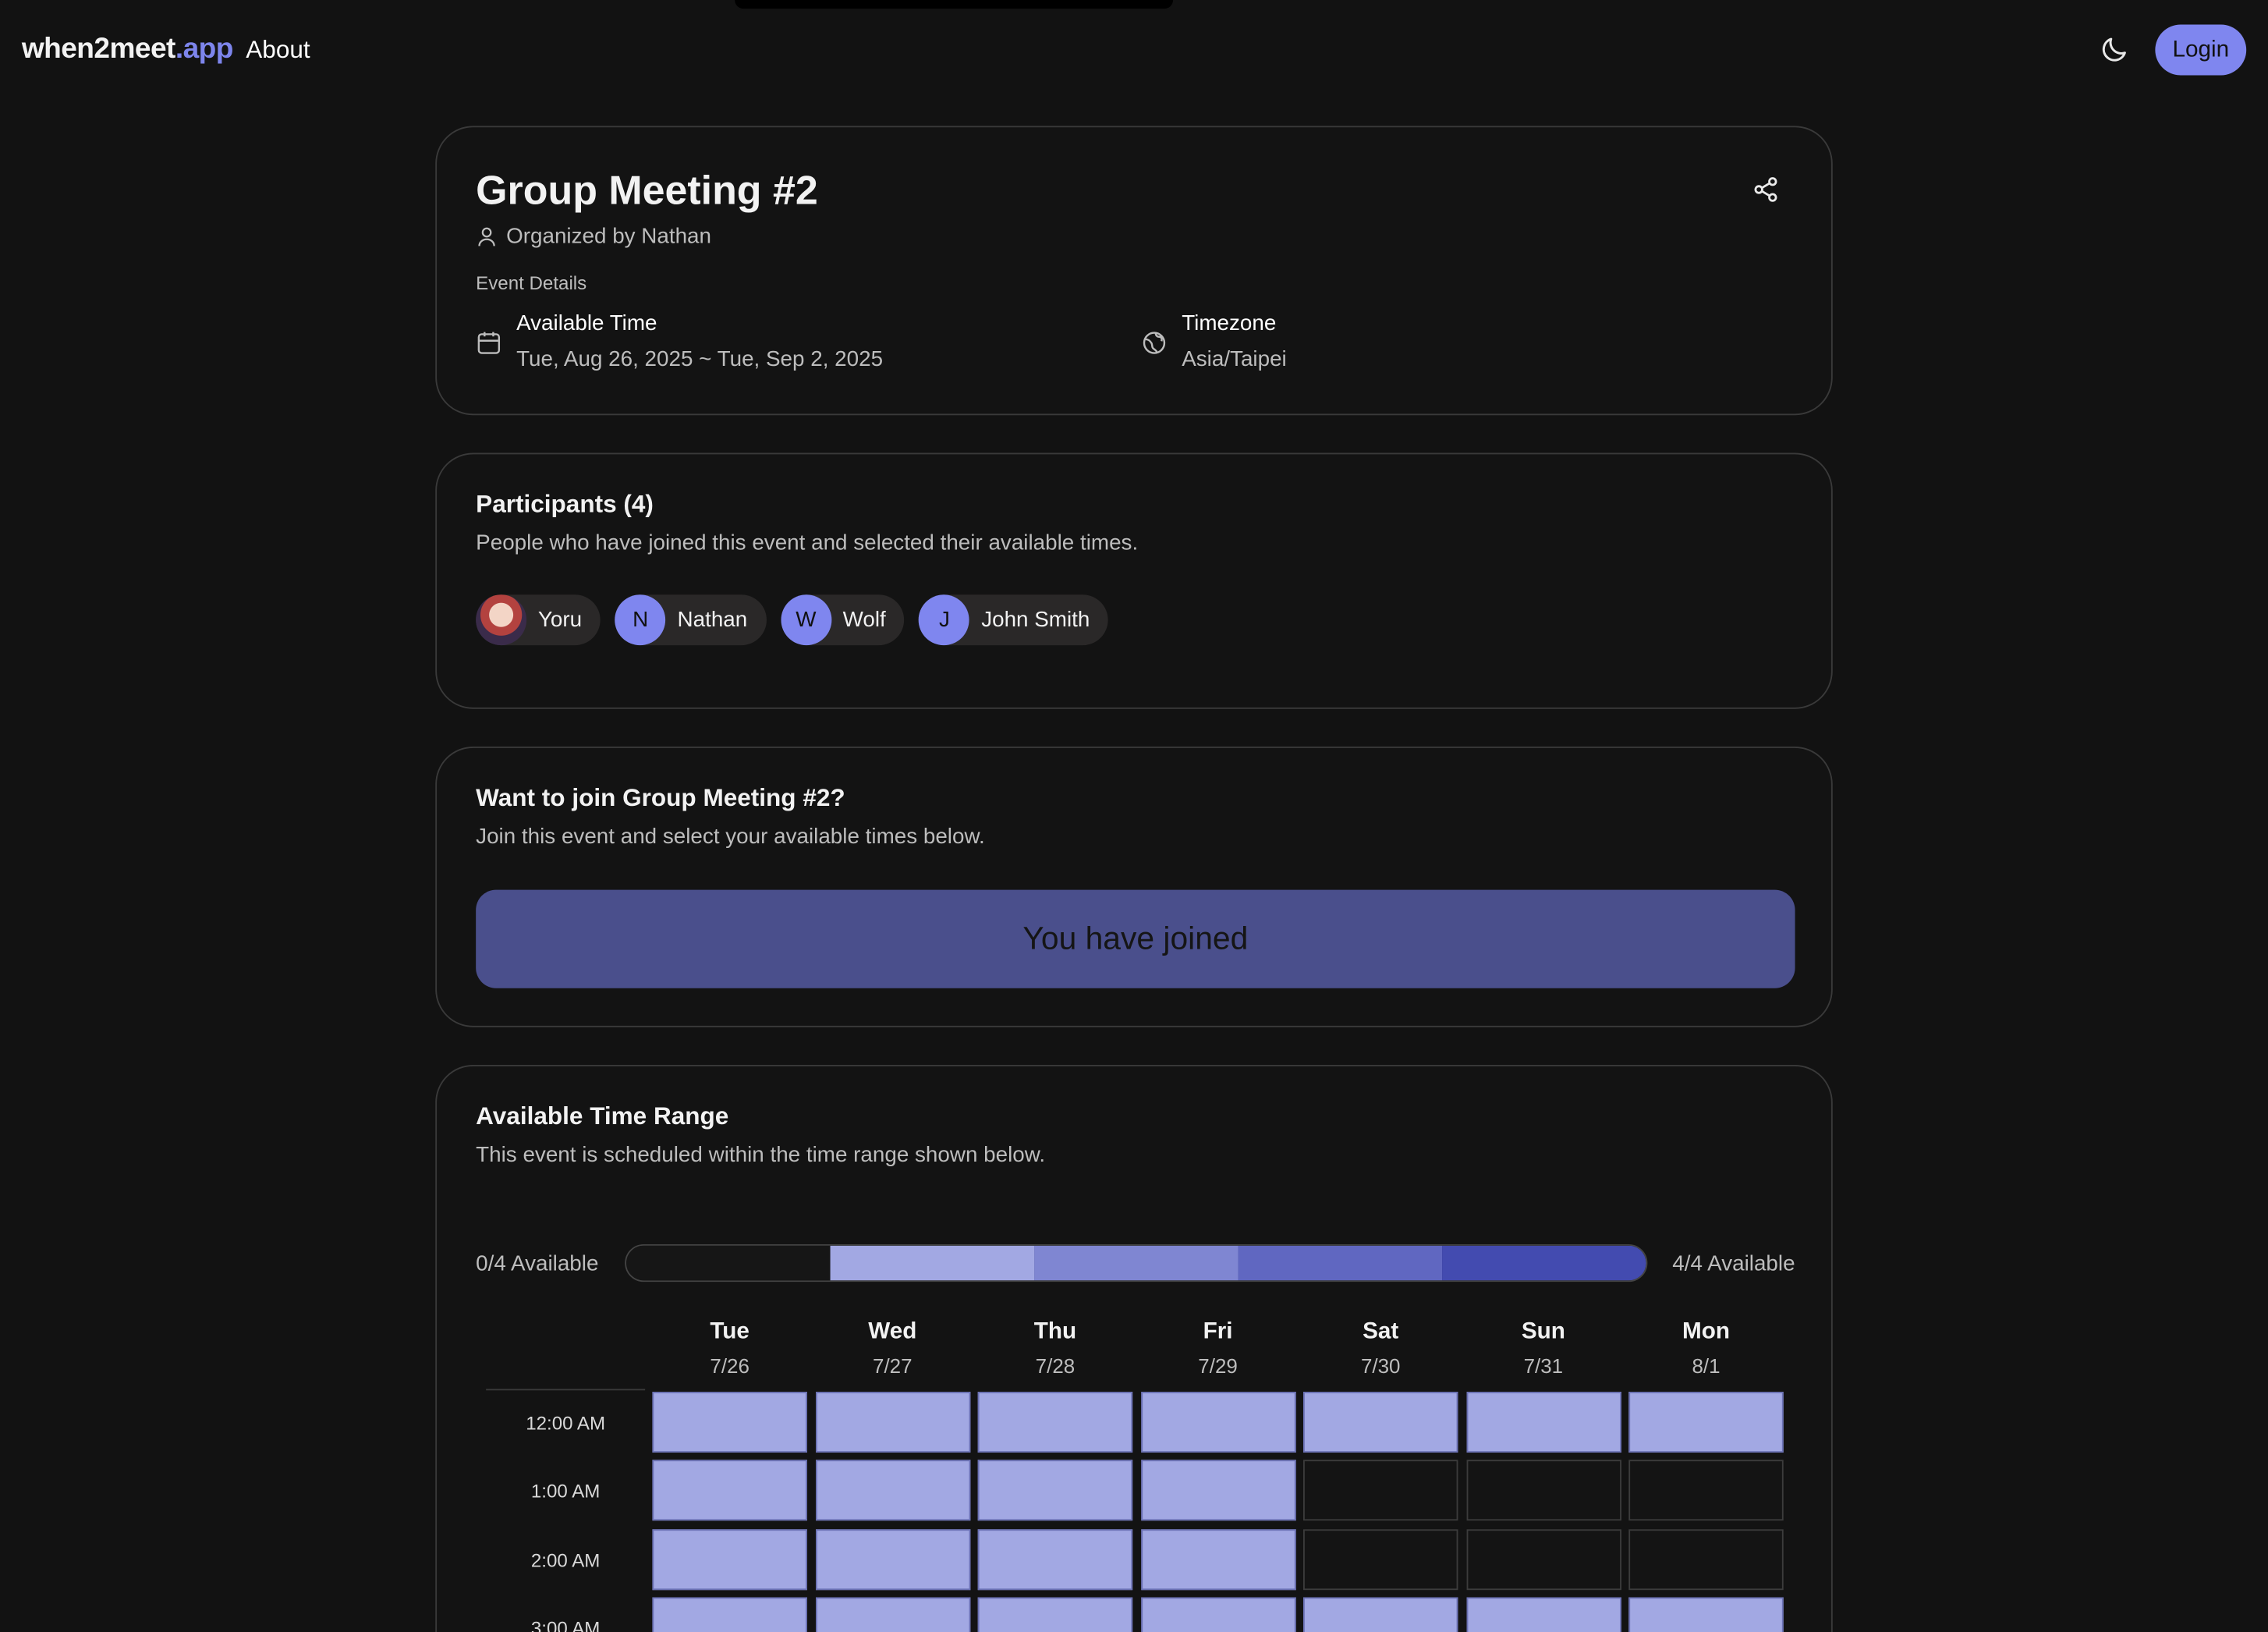 This screenshot has height=1632, width=2268. Describe the element at coordinates (729, 1348) in the screenshot. I see `day-header: Tue 7/26` at that location.